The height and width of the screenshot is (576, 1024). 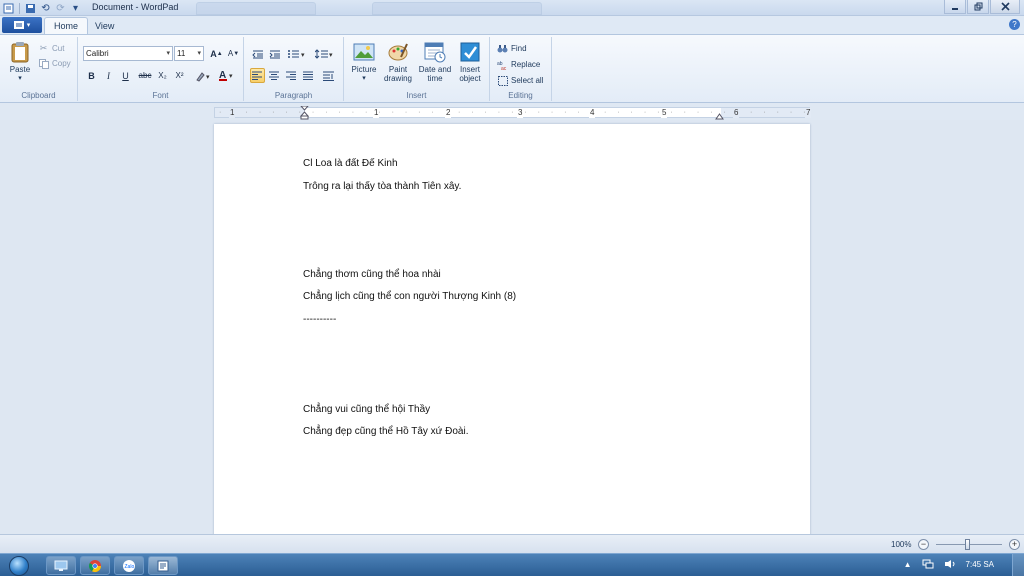 I want to click on taskbar-app-chrome, so click(x=95, y=565).